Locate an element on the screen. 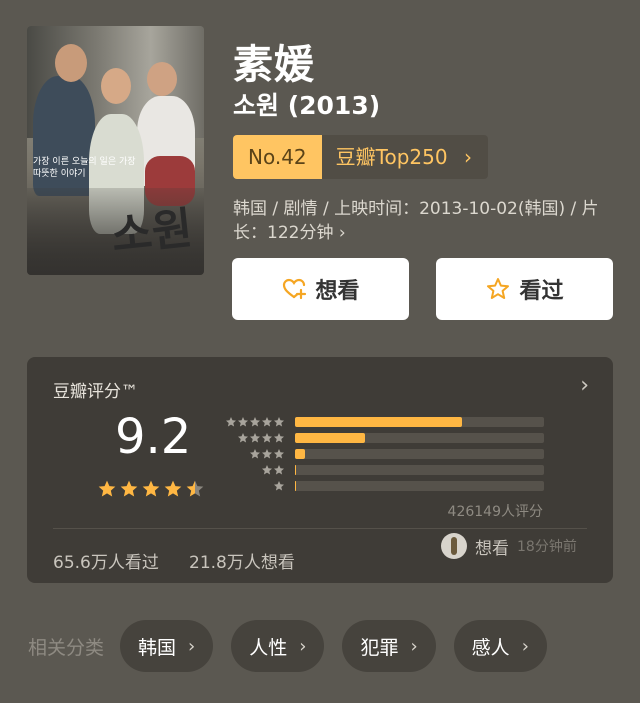 The image size is (640, 703). related-categories-label: 相关分类 is located at coordinates (66, 647).